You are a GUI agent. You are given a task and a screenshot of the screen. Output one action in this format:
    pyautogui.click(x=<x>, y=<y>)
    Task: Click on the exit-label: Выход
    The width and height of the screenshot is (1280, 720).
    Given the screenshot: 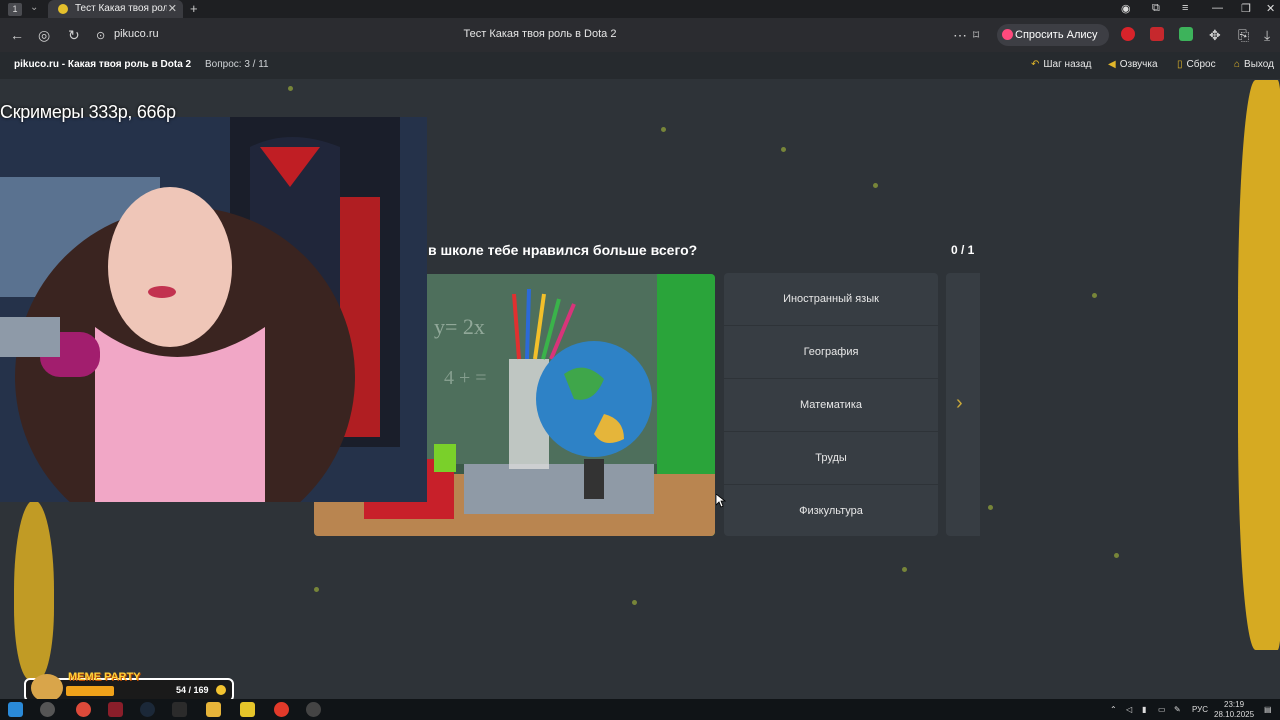 What is the action you would take?
    pyautogui.click(x=1259, y=64)
    